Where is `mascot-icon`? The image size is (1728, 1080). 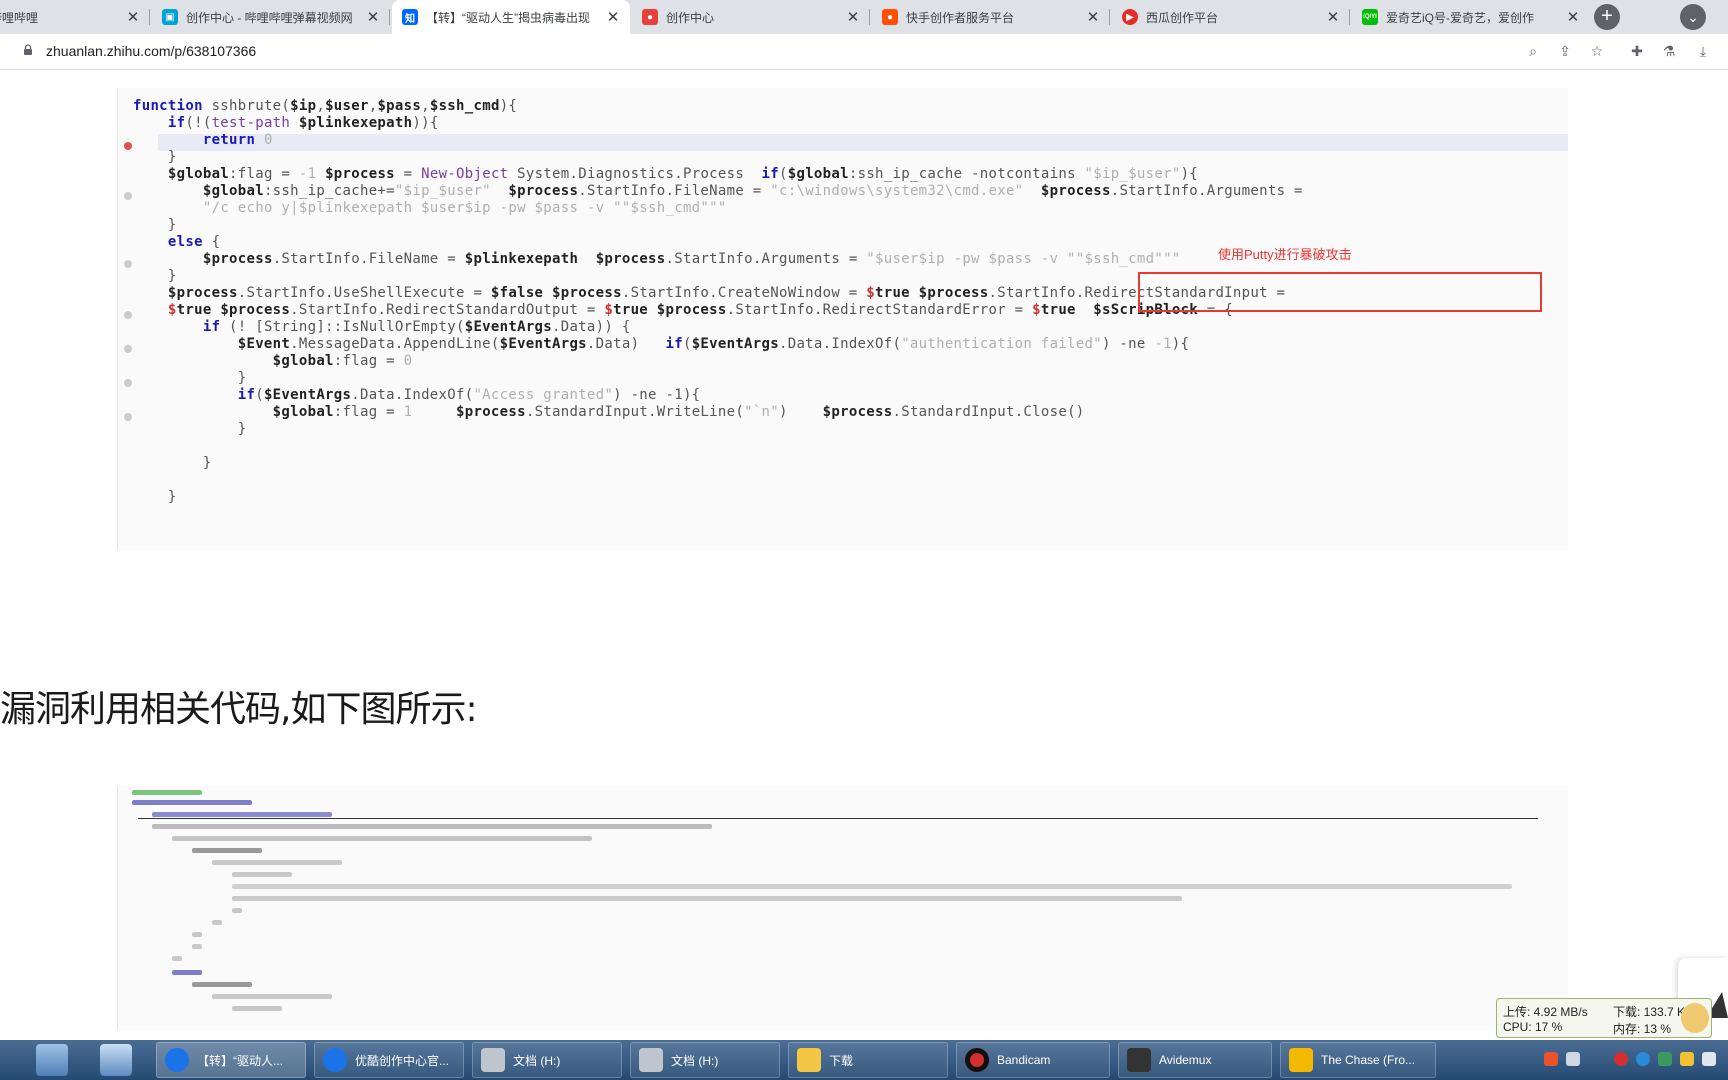 mascot-icon is located at coordinates (1695, 1018).